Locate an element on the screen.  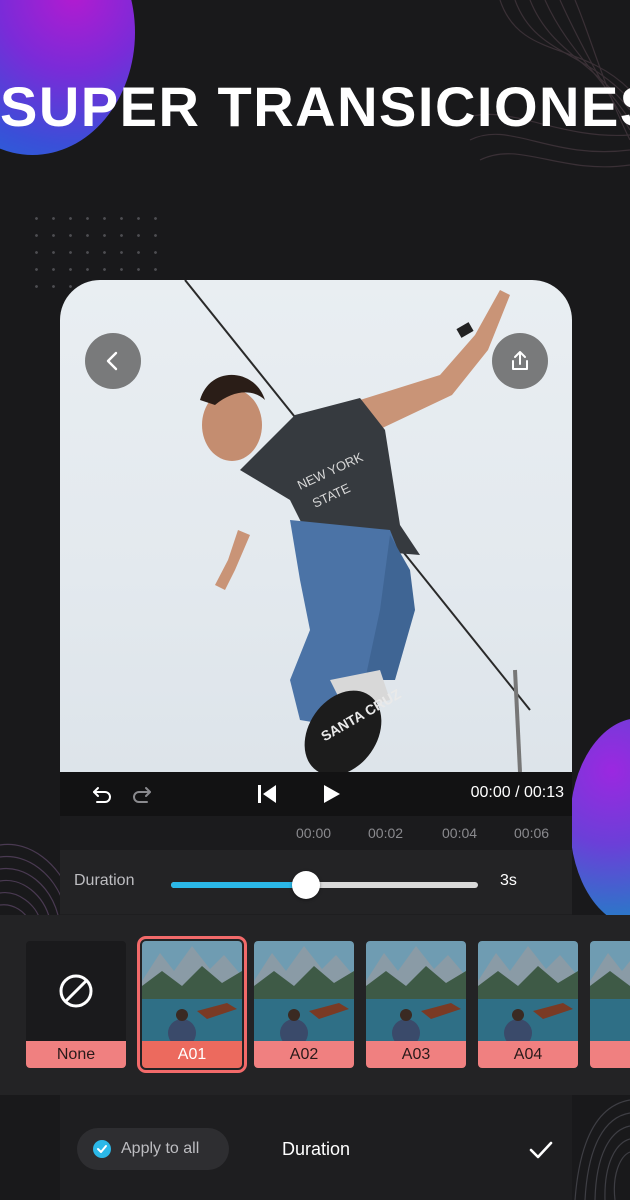
decorative-gradient-orb-right is located at coordinates (600, 823).